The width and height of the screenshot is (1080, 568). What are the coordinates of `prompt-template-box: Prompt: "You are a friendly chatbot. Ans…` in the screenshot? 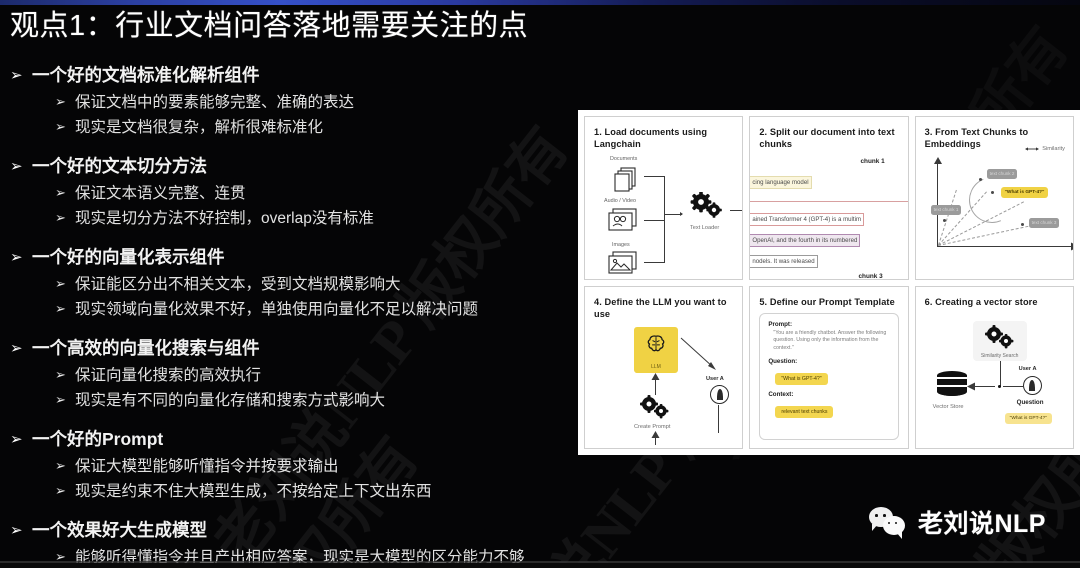 It's located at (829, 376).